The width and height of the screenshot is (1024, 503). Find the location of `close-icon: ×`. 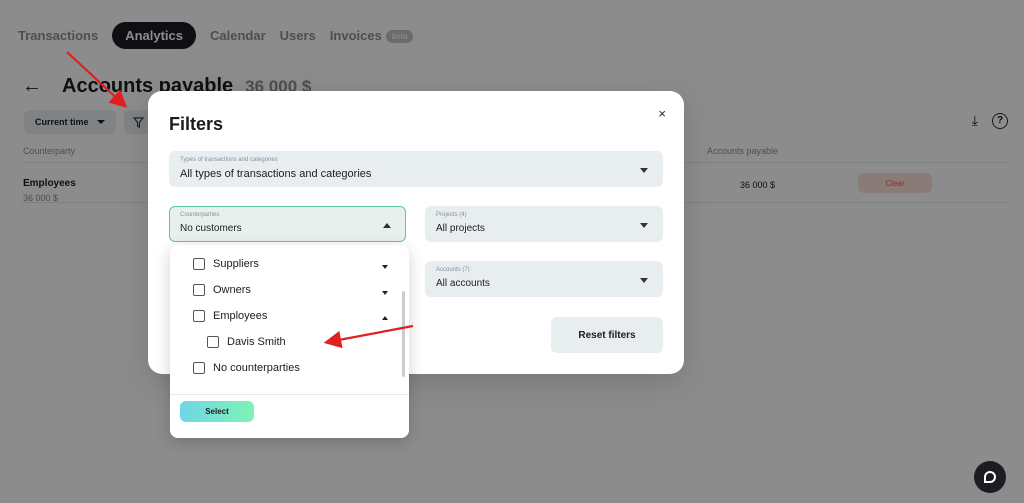

close-icon: × is located at coordinates (662, 113).